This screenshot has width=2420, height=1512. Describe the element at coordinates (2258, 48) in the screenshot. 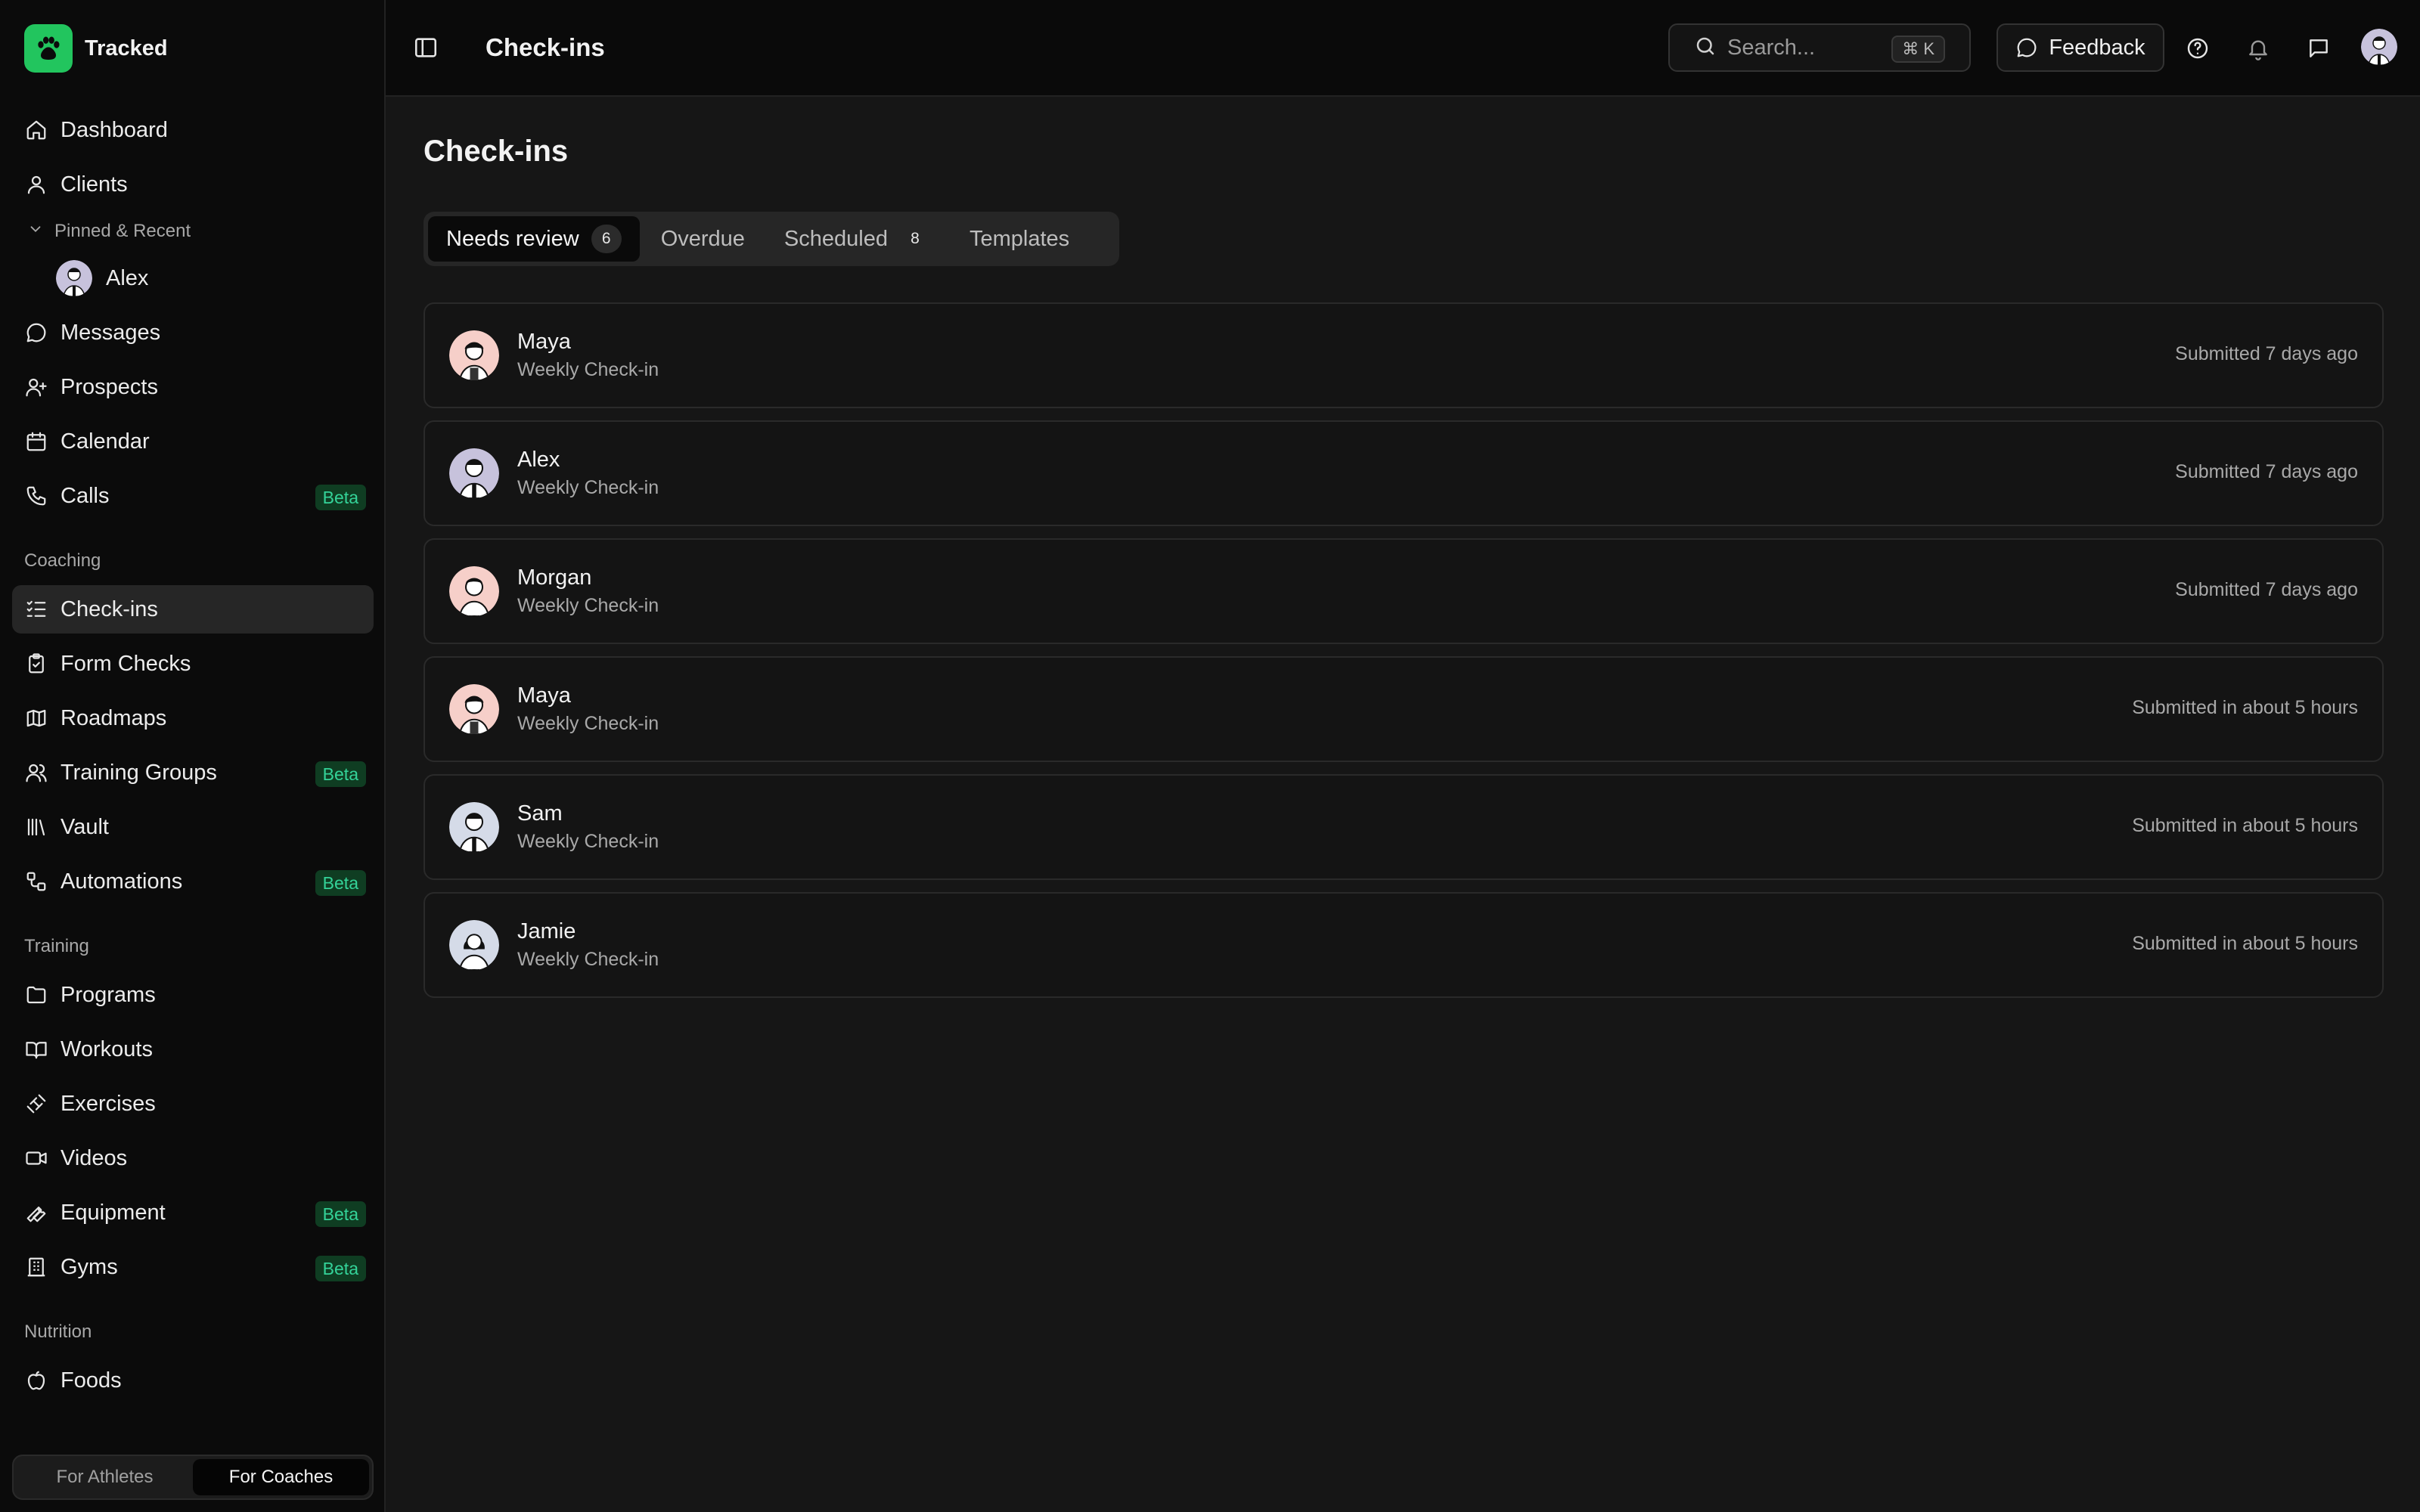

I see `bell-icon` at that location.